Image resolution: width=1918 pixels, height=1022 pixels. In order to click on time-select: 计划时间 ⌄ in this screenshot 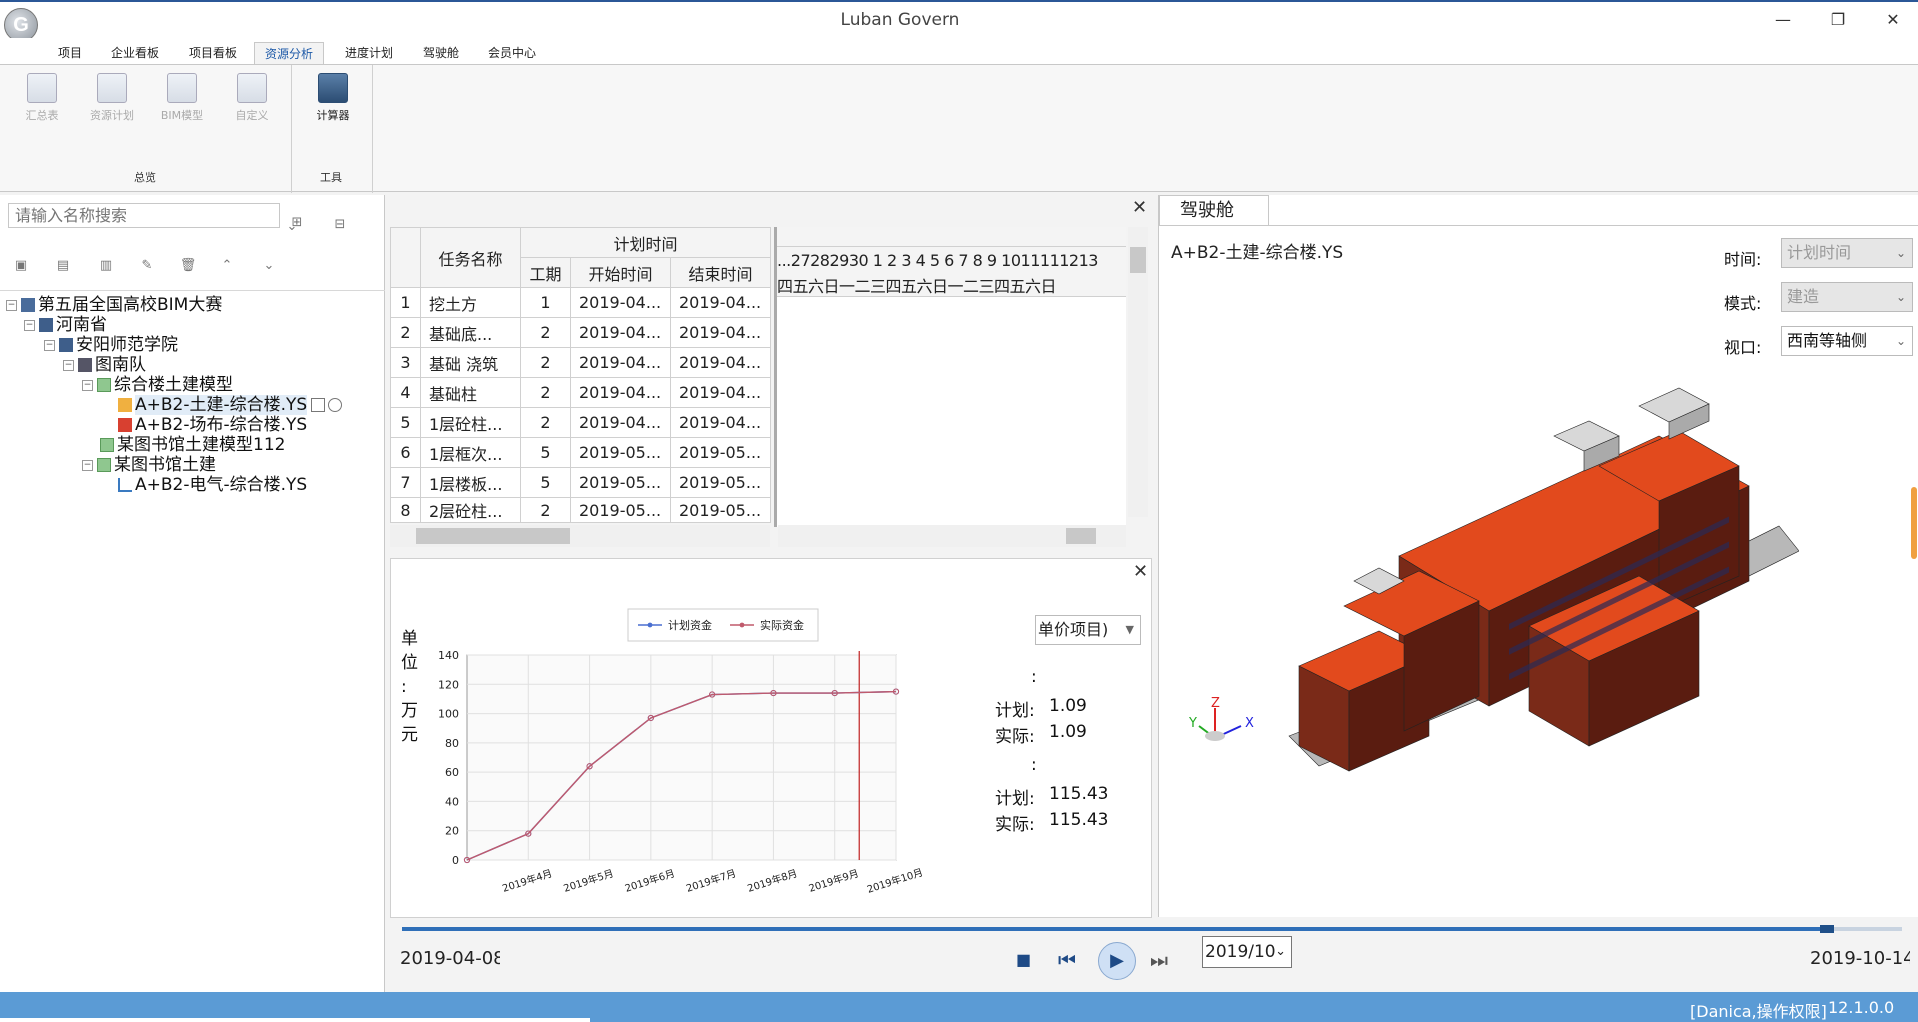, I will do `click(1847, 253)`.